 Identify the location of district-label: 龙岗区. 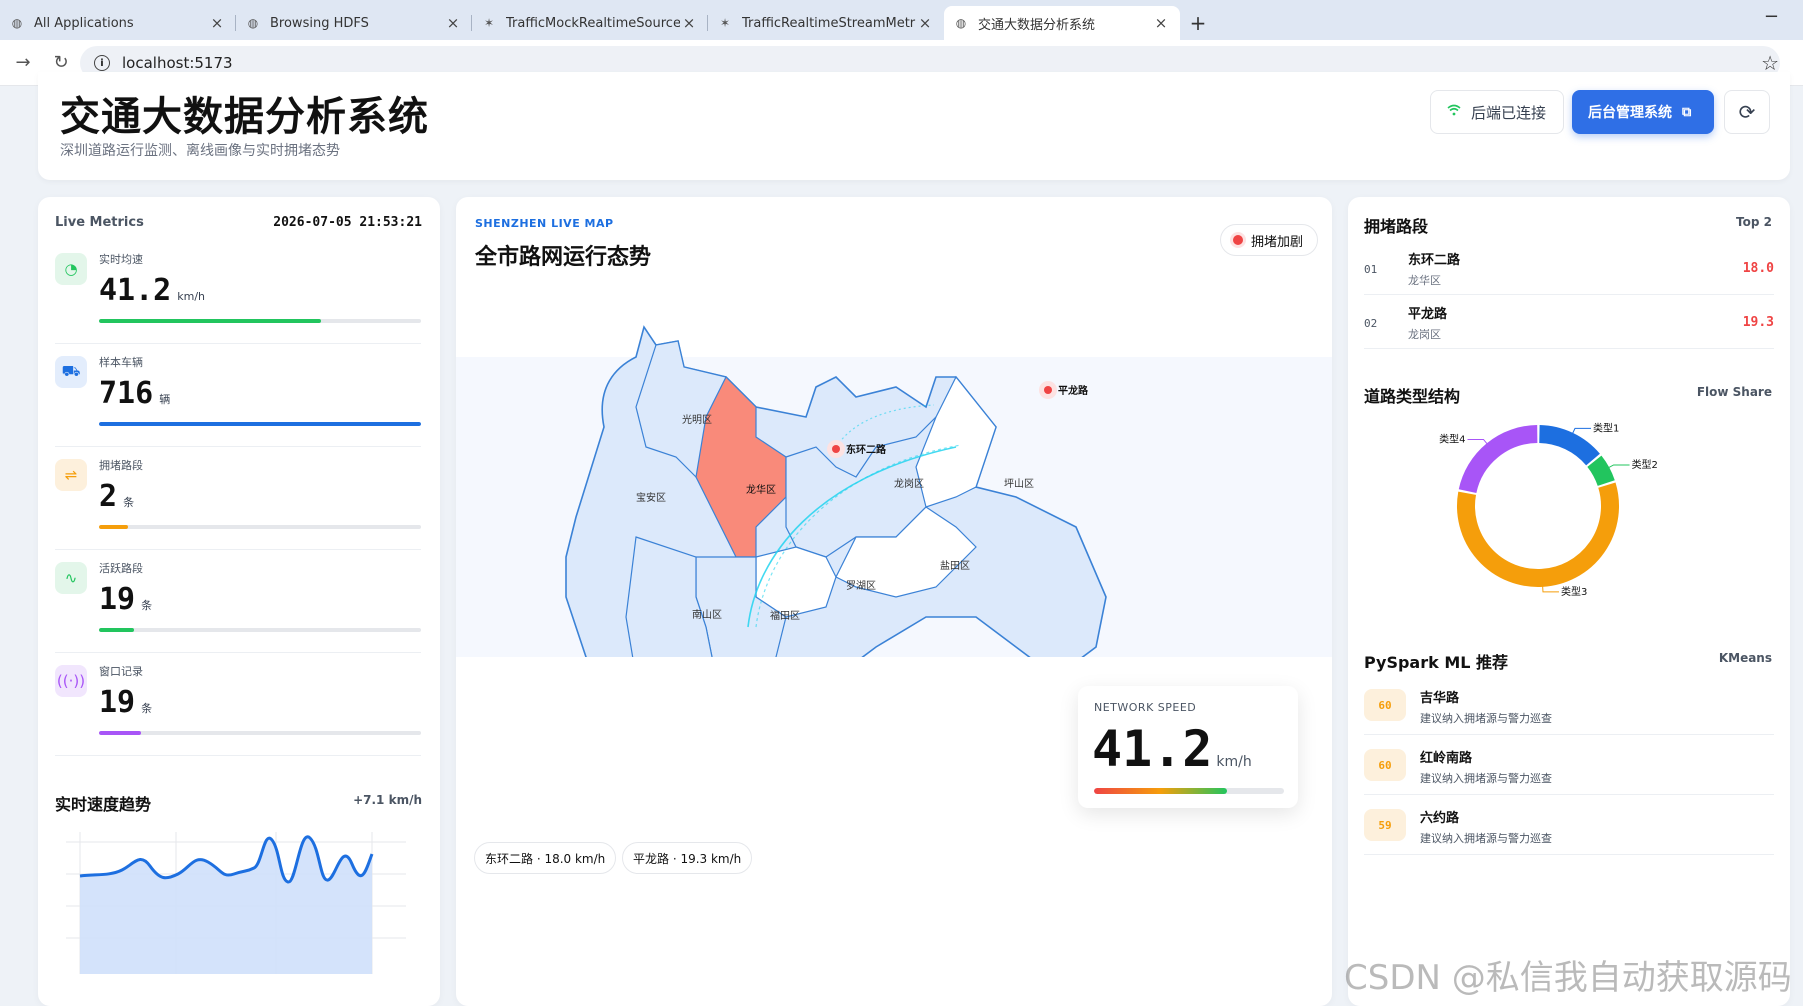
(909, 483).